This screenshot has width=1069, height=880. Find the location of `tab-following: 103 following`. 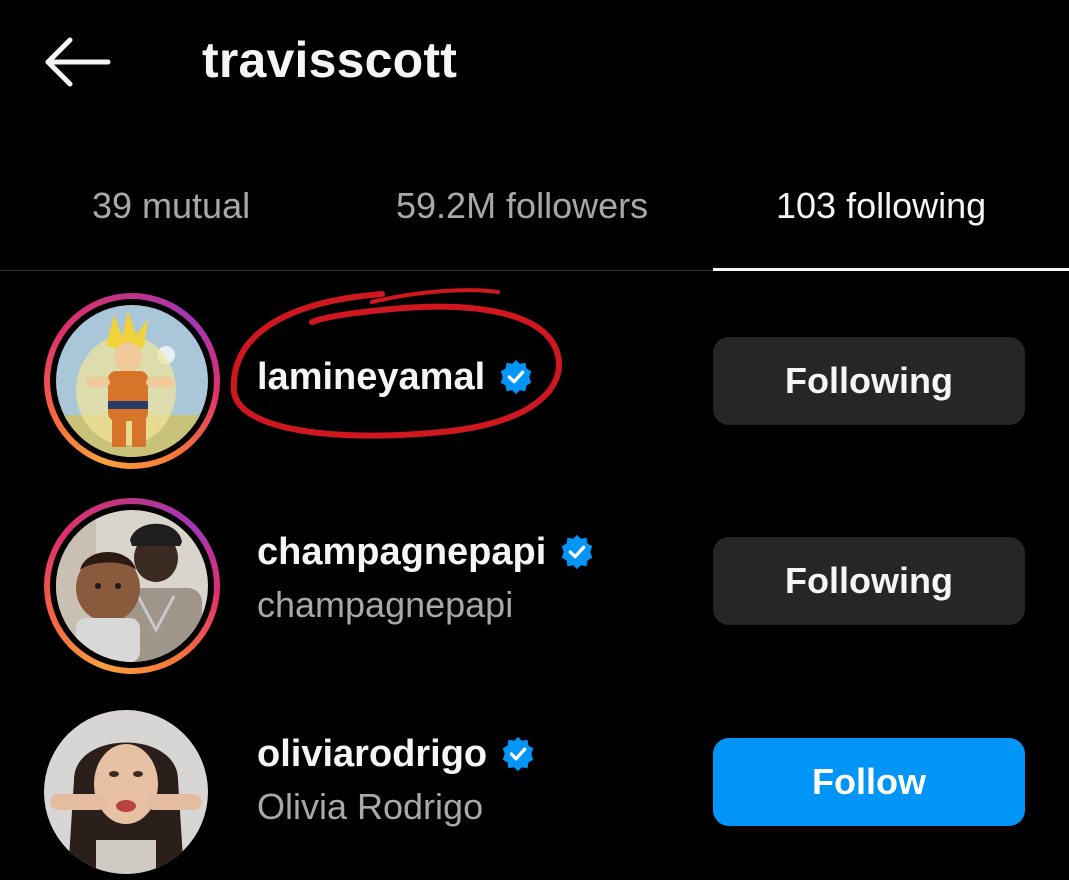

tab-following: 103 following is located at coordinates (881, 218).